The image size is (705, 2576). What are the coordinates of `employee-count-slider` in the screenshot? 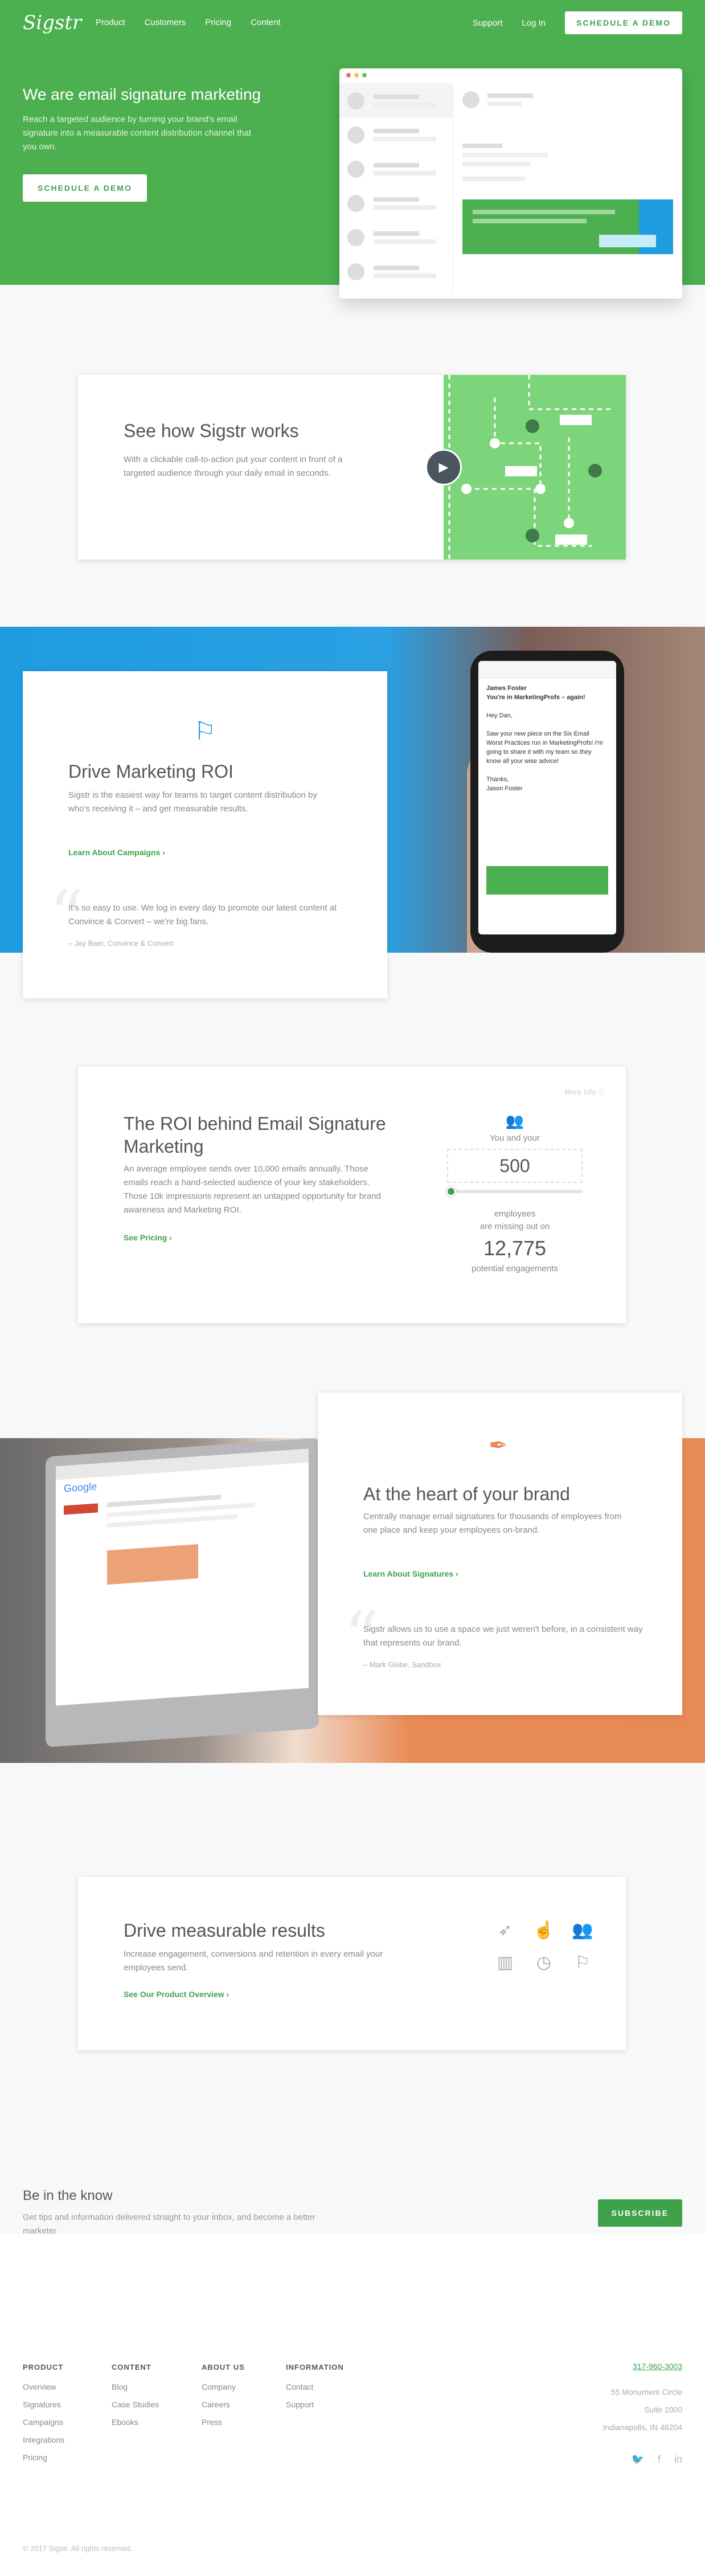 It's located at (514, 1191).